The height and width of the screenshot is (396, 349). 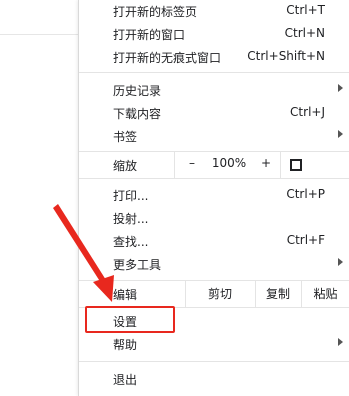 I want to click on zoom-level: 100%, so click(x=229, y=163).